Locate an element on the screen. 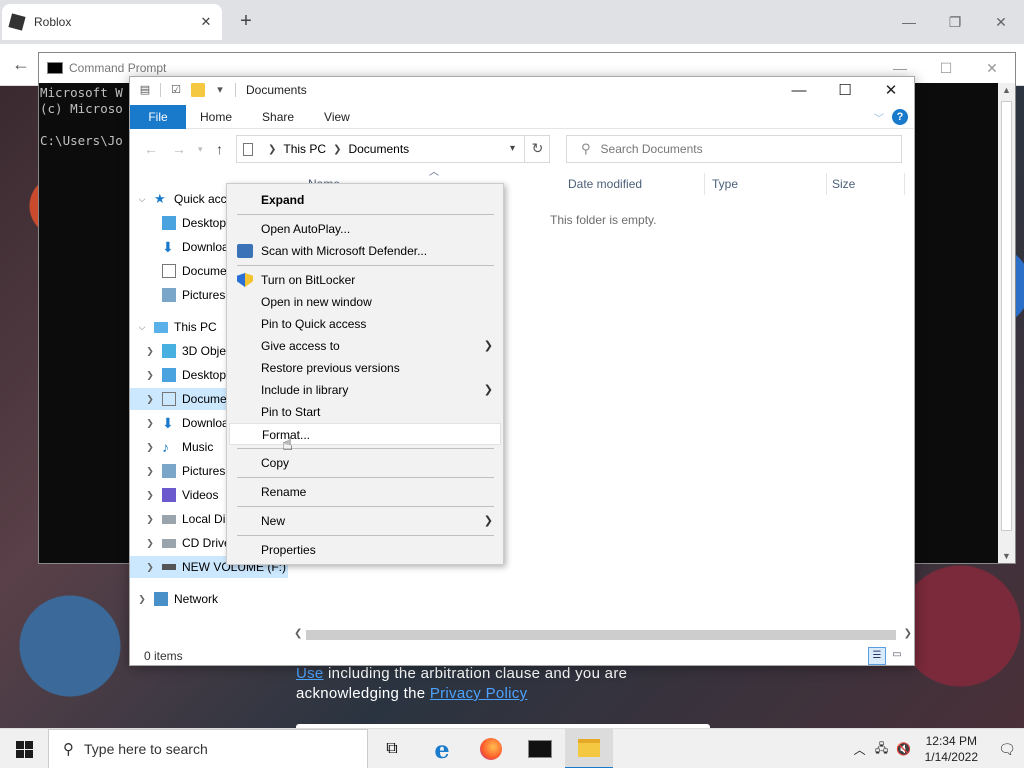 Image resolution: width=1024 pixels, height=768 pixels. tab-file: File is located at coordinates (158, 116).